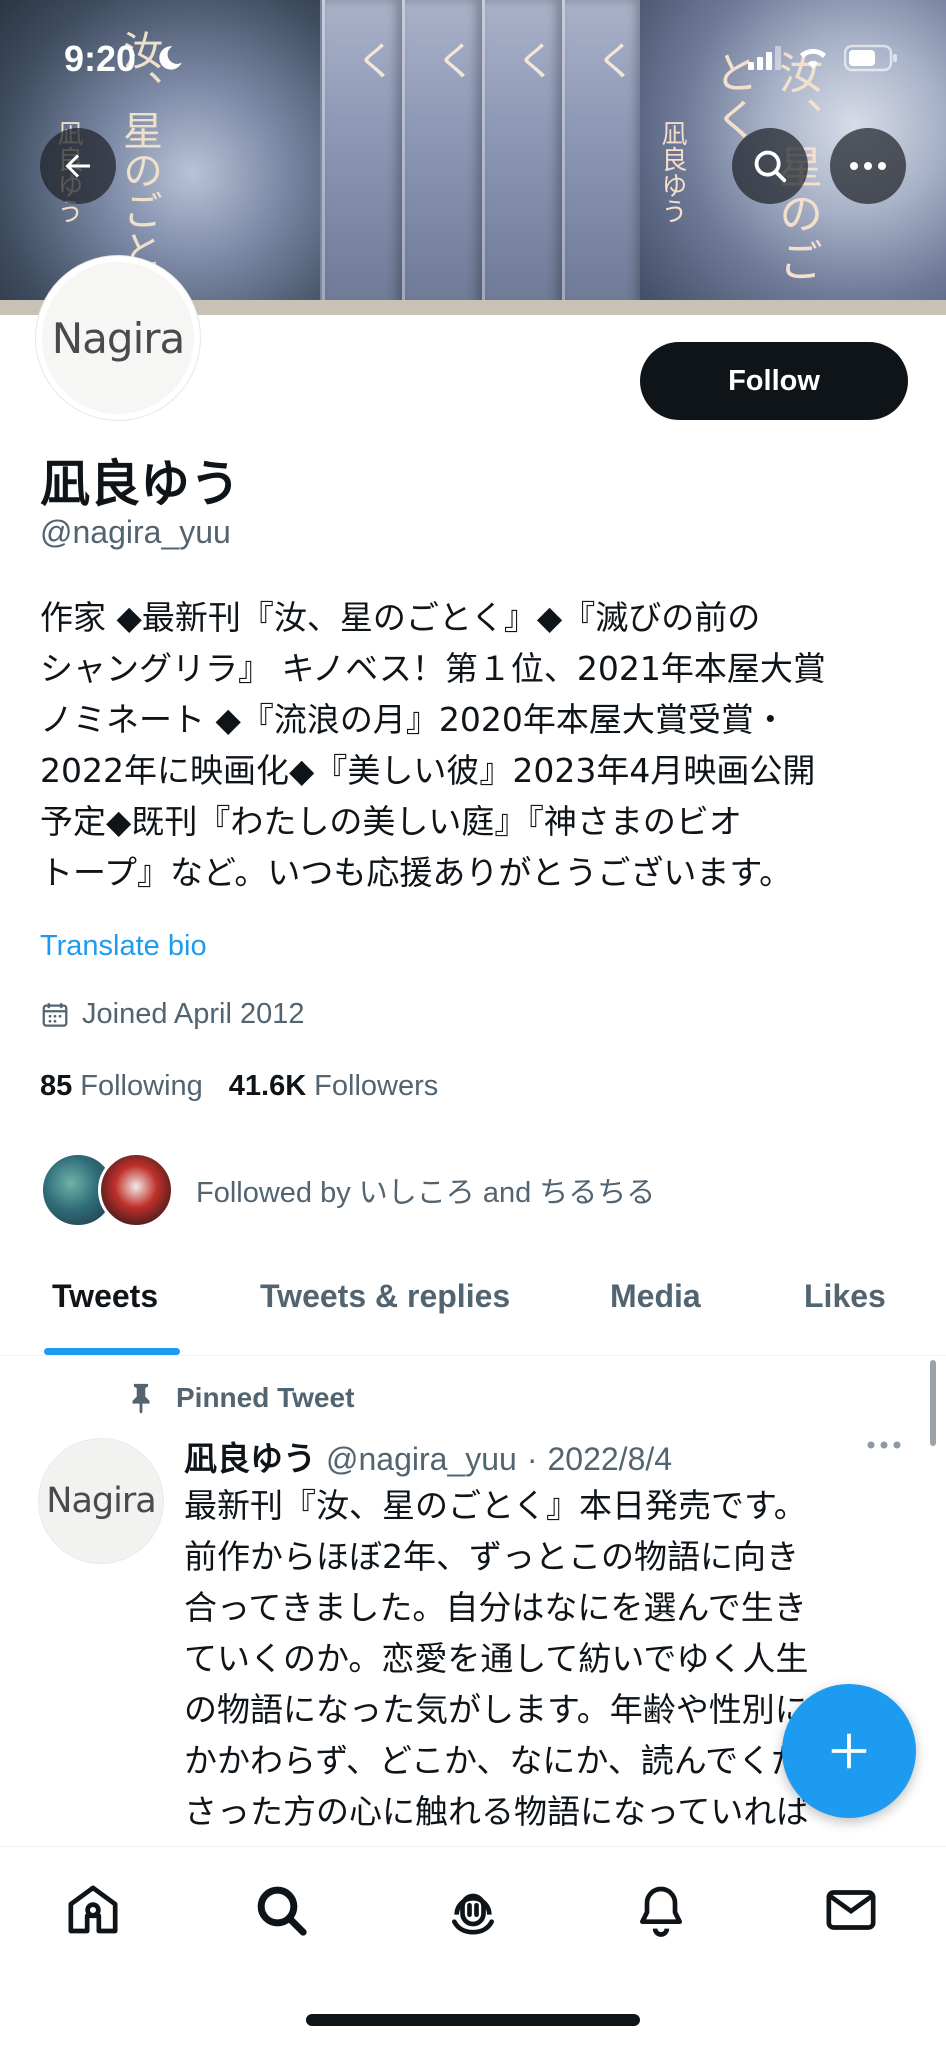 This screenshot has width=946, height=2048. I want to click on profile-avatar: Nagira, so click(118, 338).